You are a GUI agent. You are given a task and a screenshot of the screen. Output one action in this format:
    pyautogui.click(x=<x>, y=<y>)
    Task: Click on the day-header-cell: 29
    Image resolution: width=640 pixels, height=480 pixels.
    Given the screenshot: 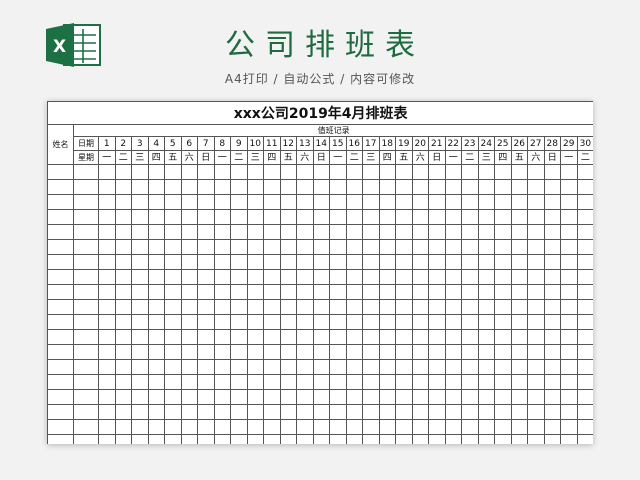 What is the action you would take?
    pyautogui.click(x=569, y=143)
    